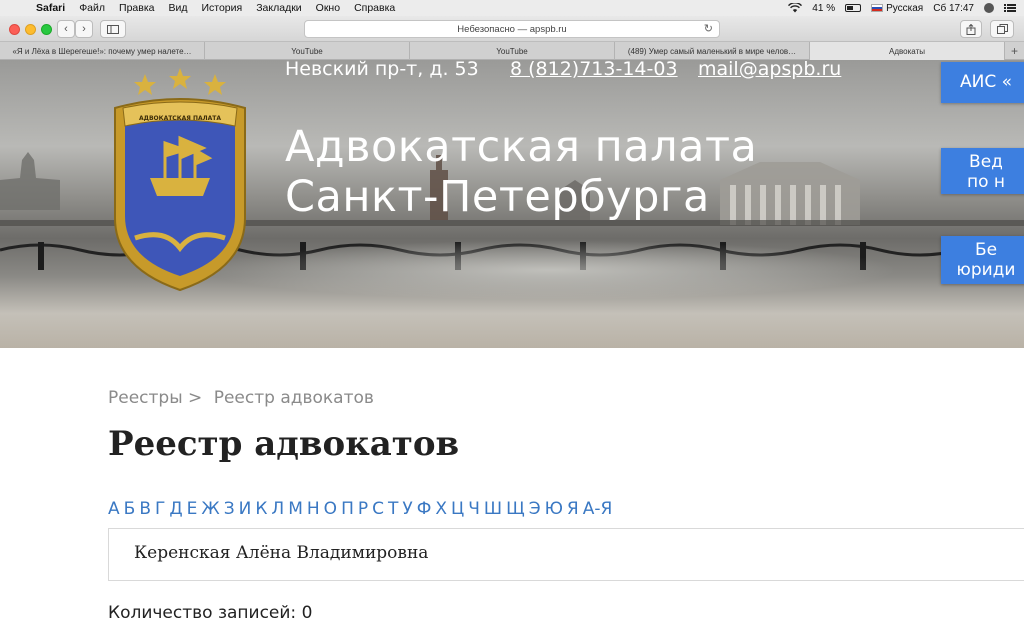 This screenshot has height=640, width=1024. Describe the element at coordinates (192, 509) in the screenshot. I see `alphabet-letter-link: Е` at that location.